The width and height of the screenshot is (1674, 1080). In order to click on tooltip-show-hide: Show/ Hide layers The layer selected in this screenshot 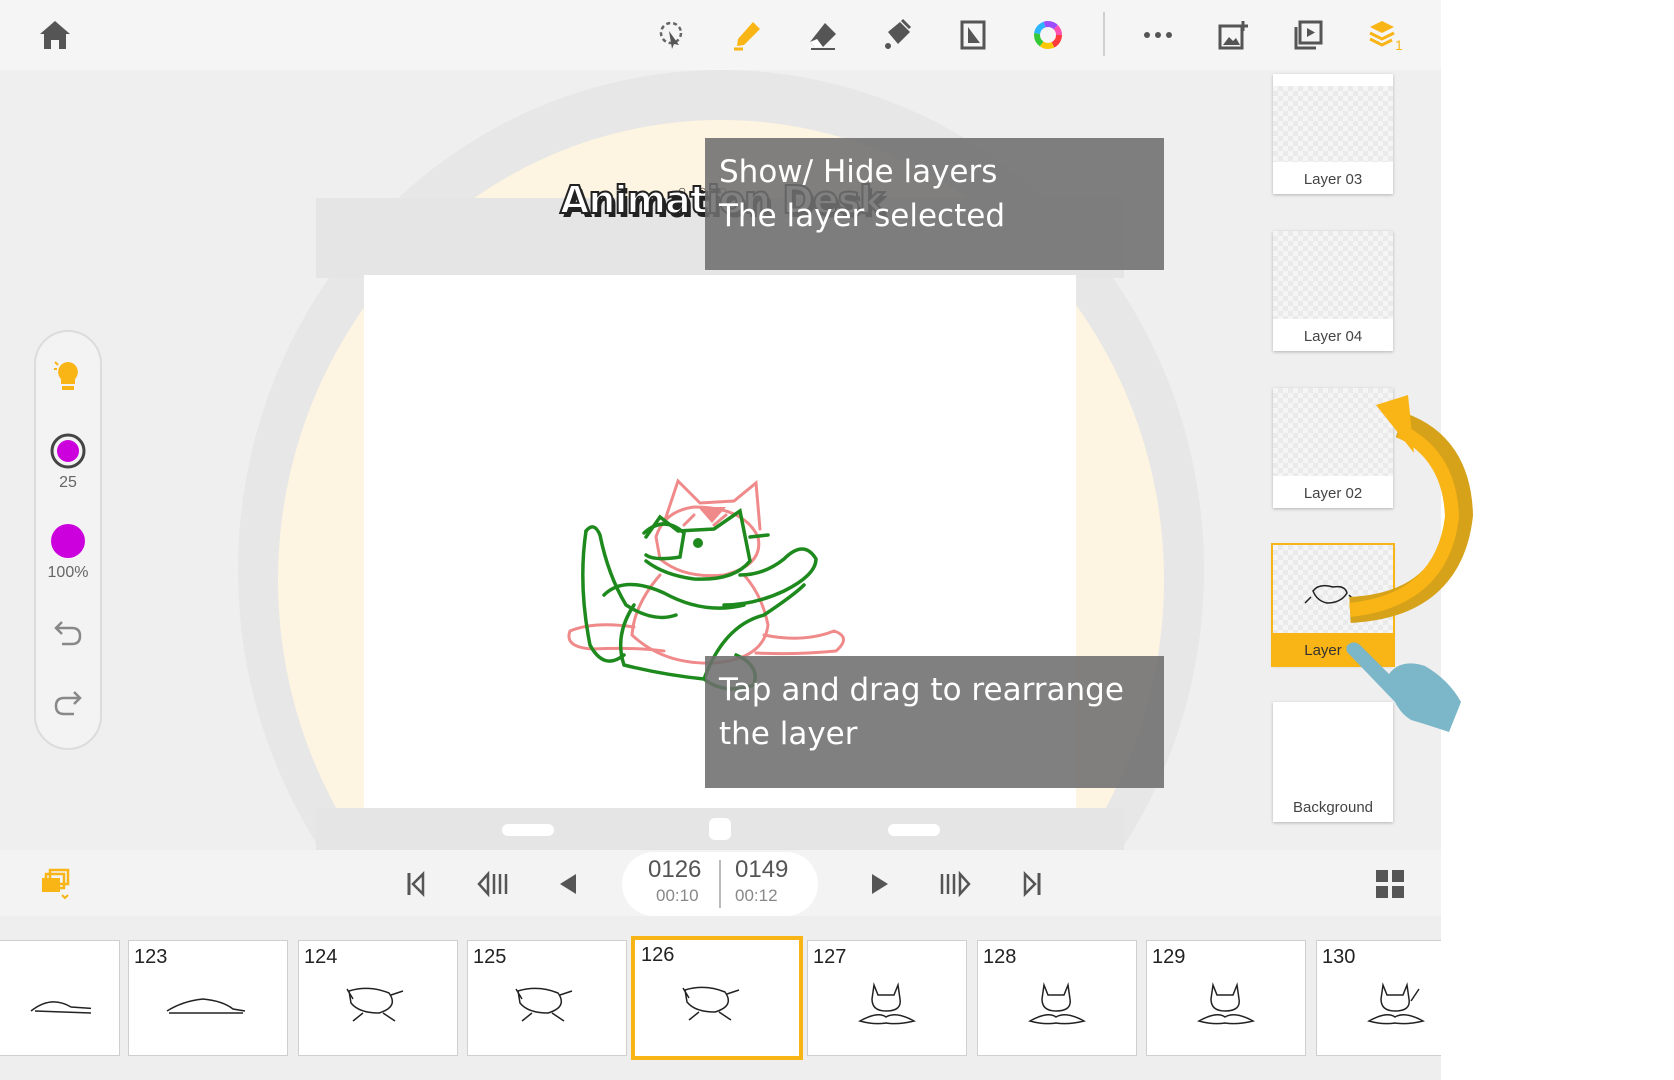, I will do `click(934, 204)`.